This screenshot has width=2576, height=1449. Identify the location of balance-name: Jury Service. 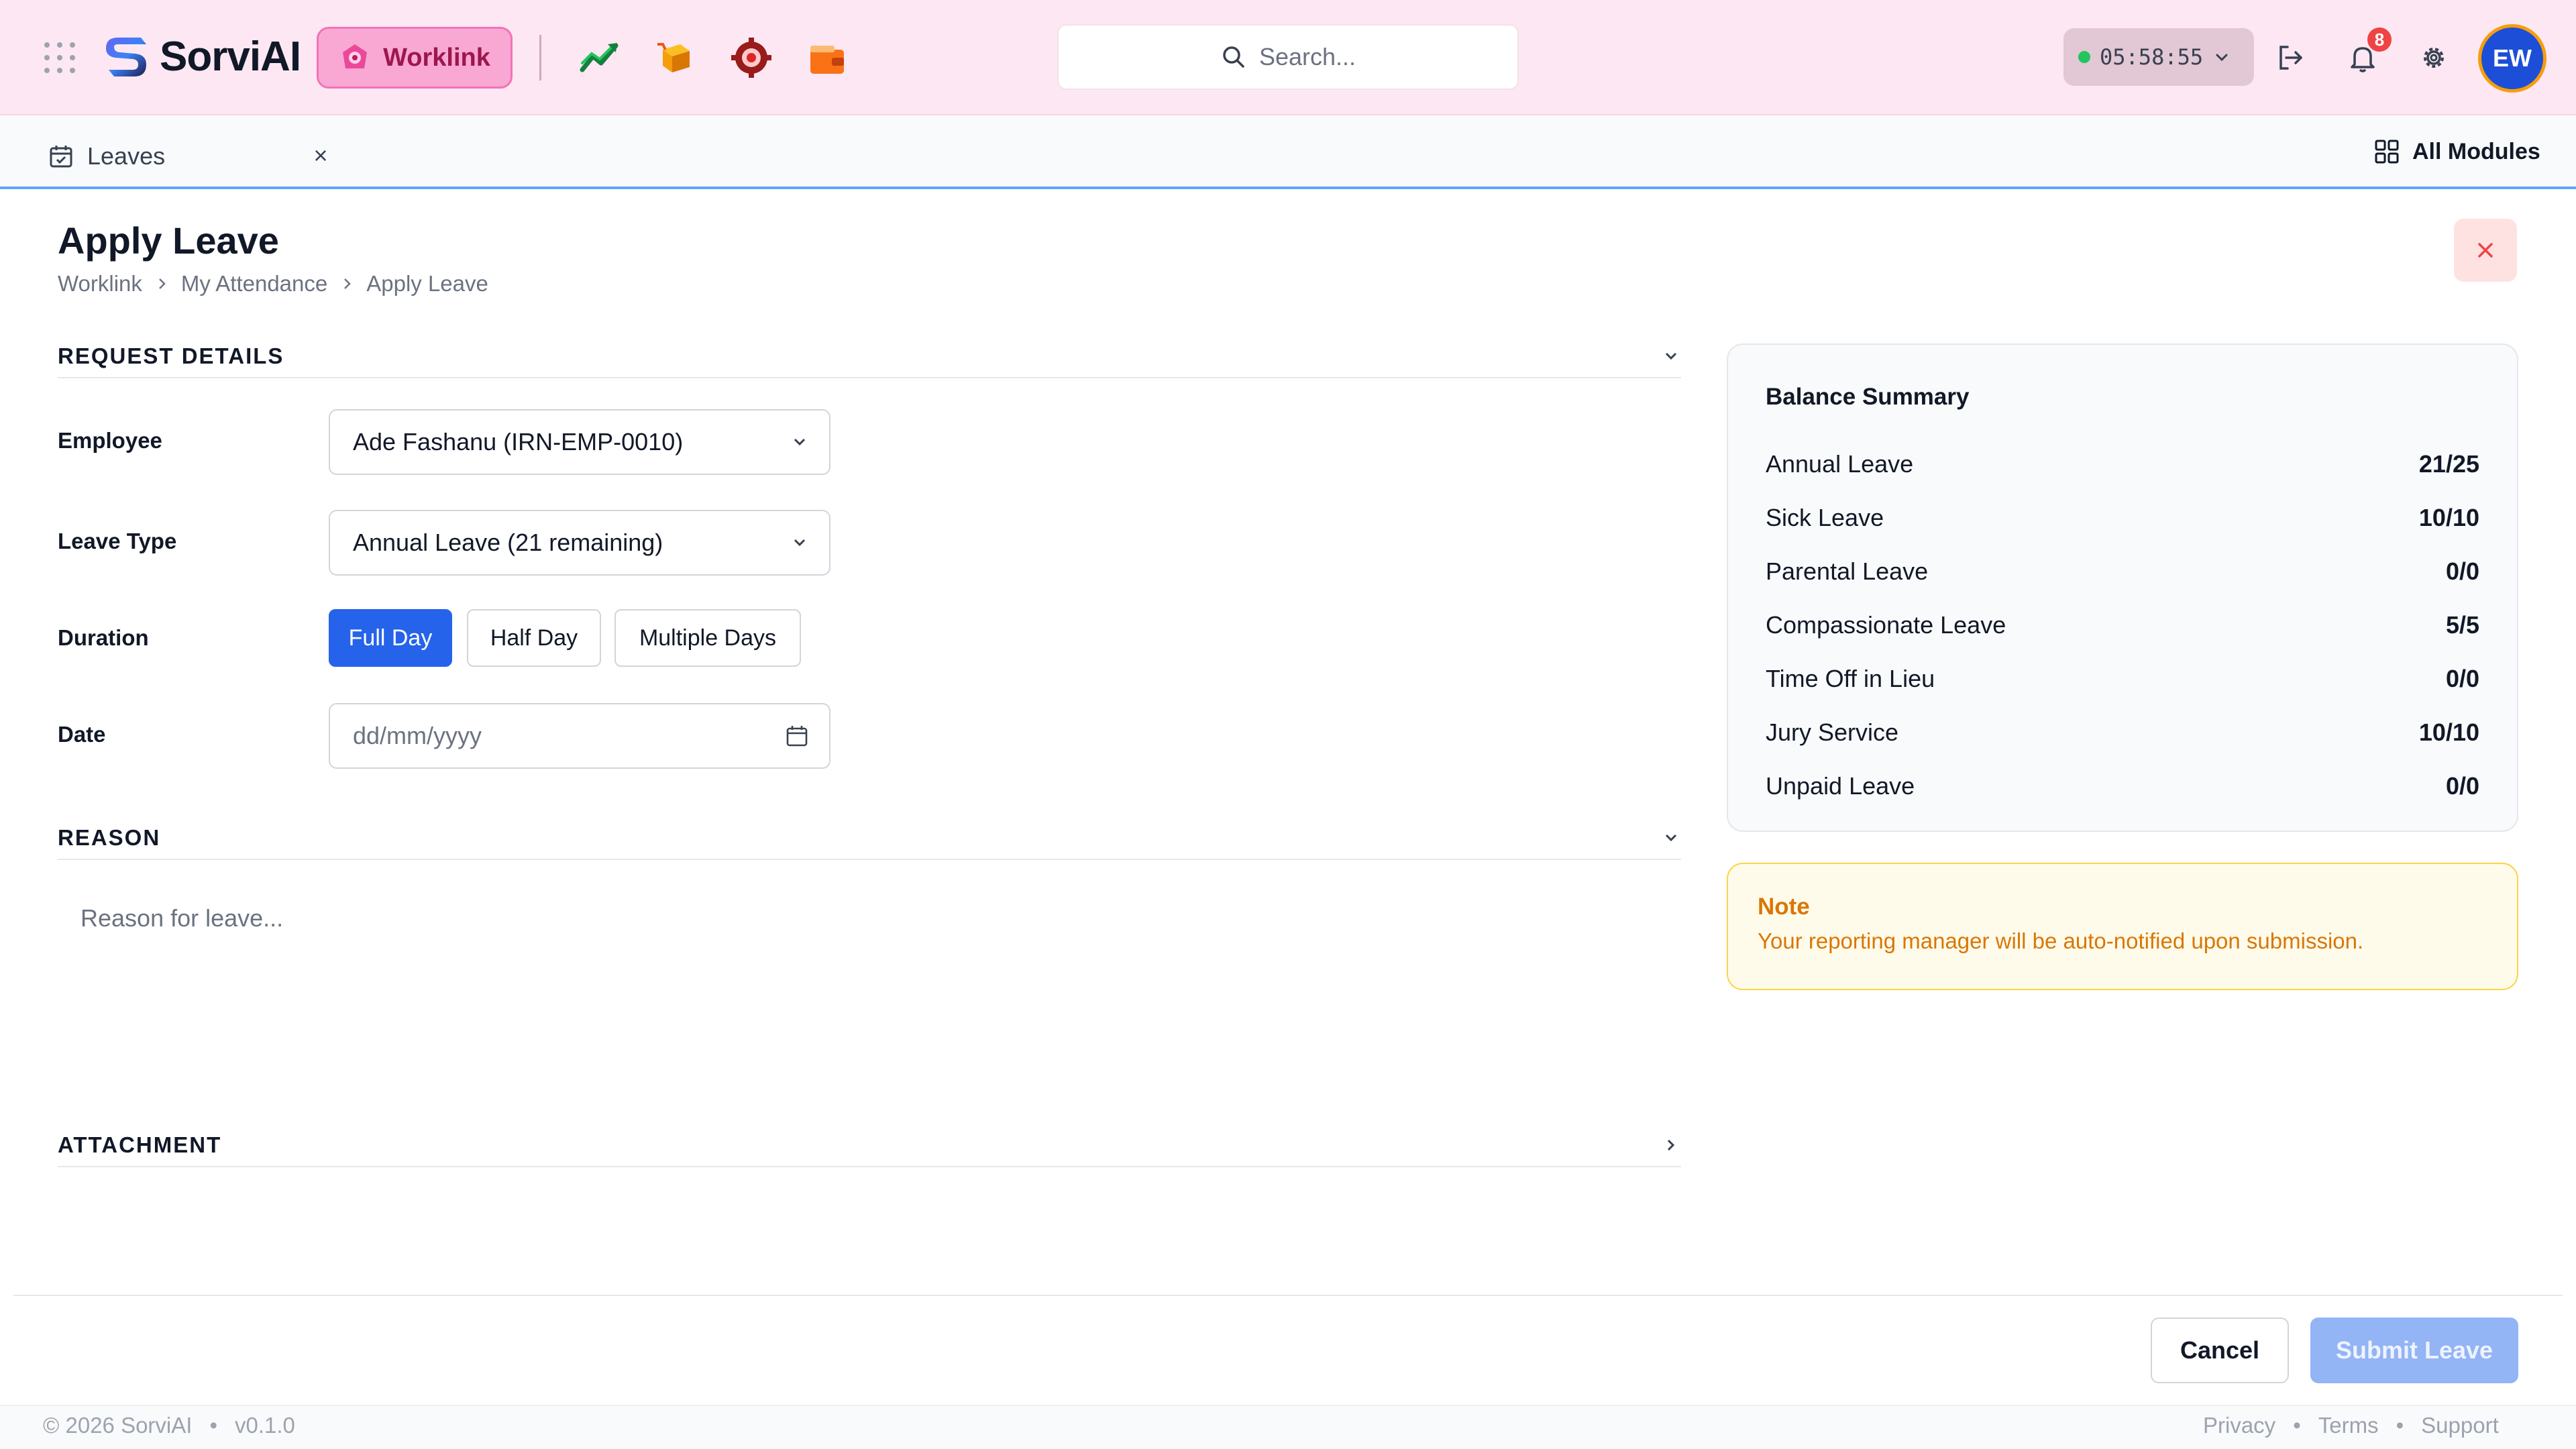
(1832, 732).